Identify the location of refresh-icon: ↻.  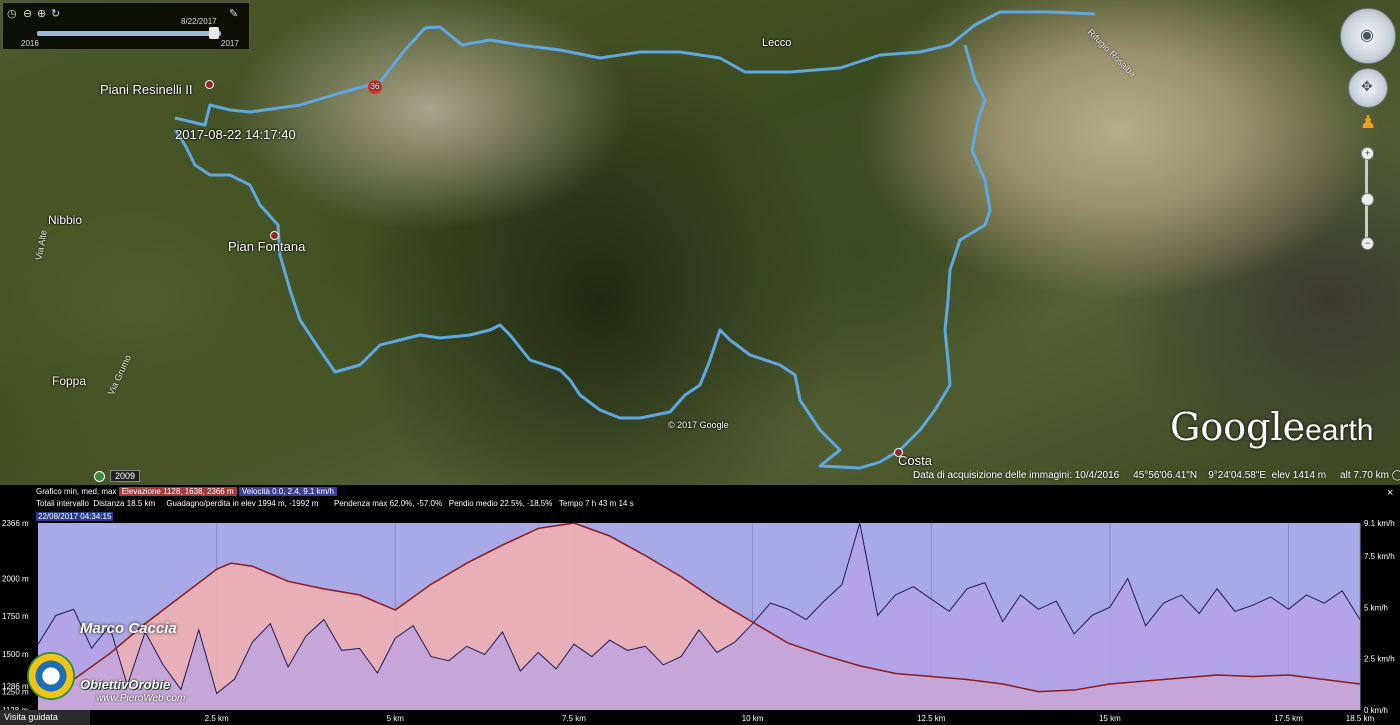
(55, 13).